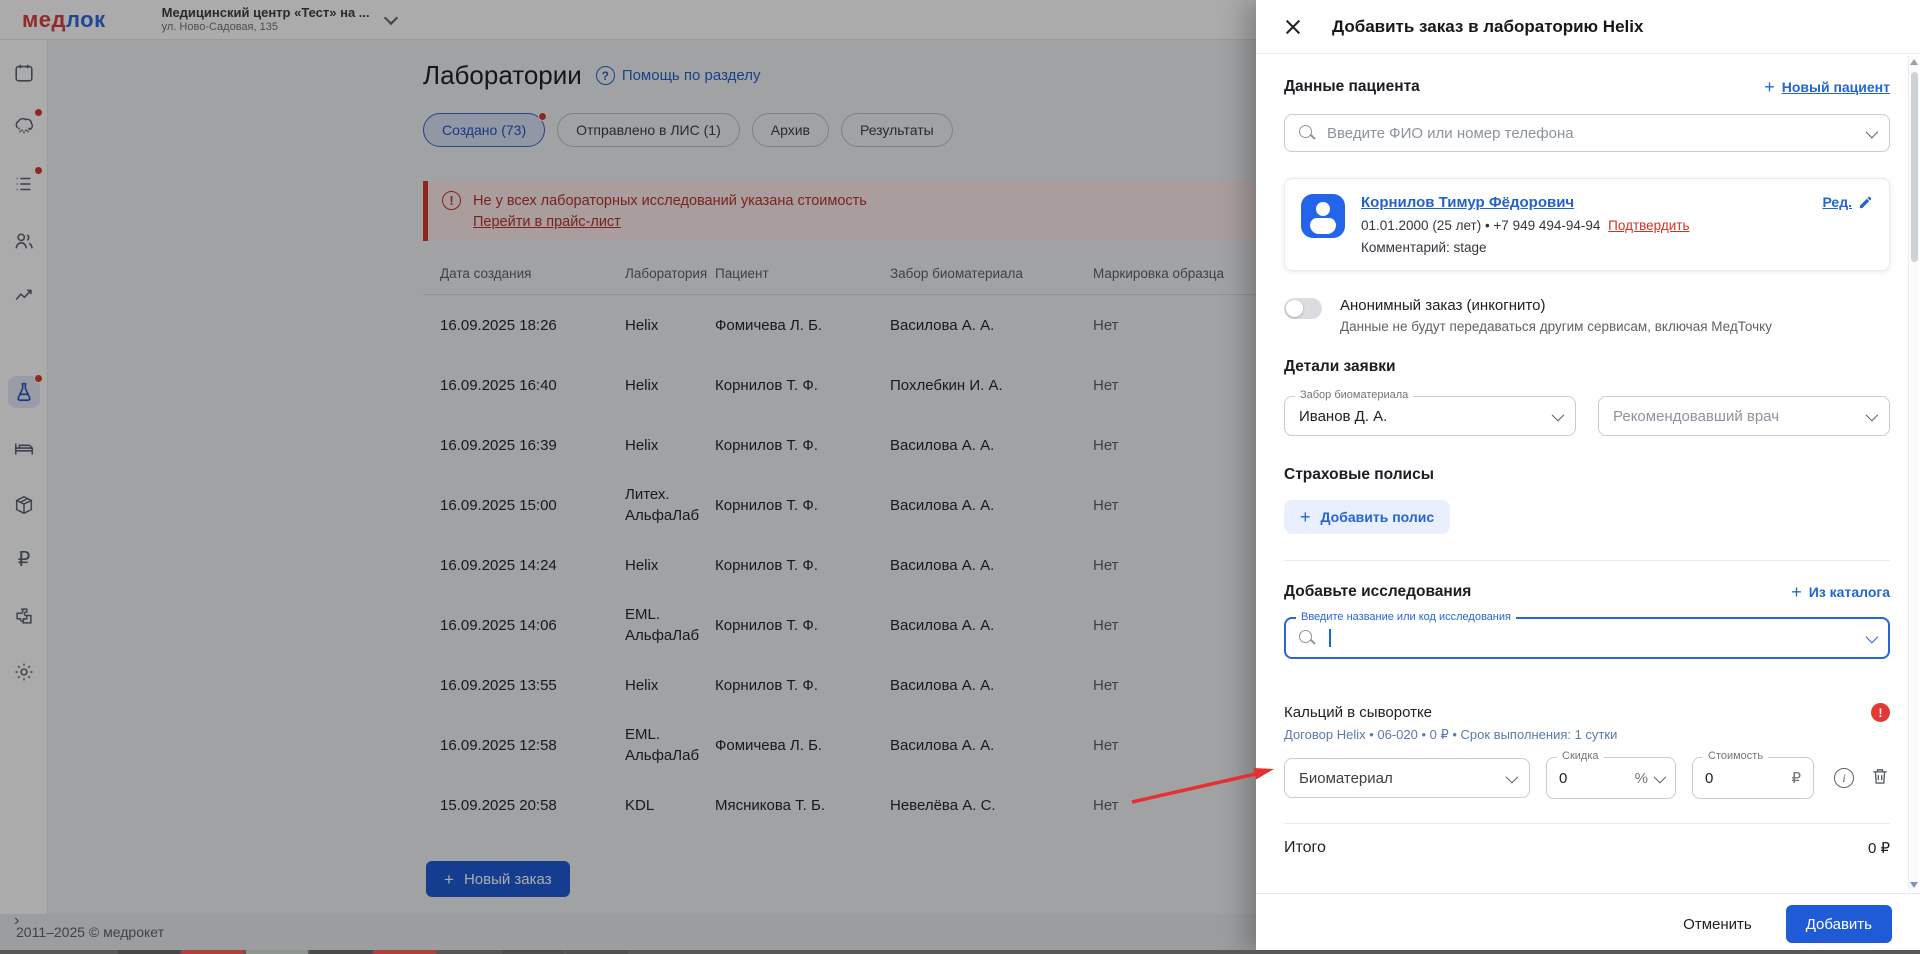 The width and height of the screenshot is (1920, 954). I want to click on patient-name-link: Корнилов Тимур Фёдорович, so click(1467, 202).